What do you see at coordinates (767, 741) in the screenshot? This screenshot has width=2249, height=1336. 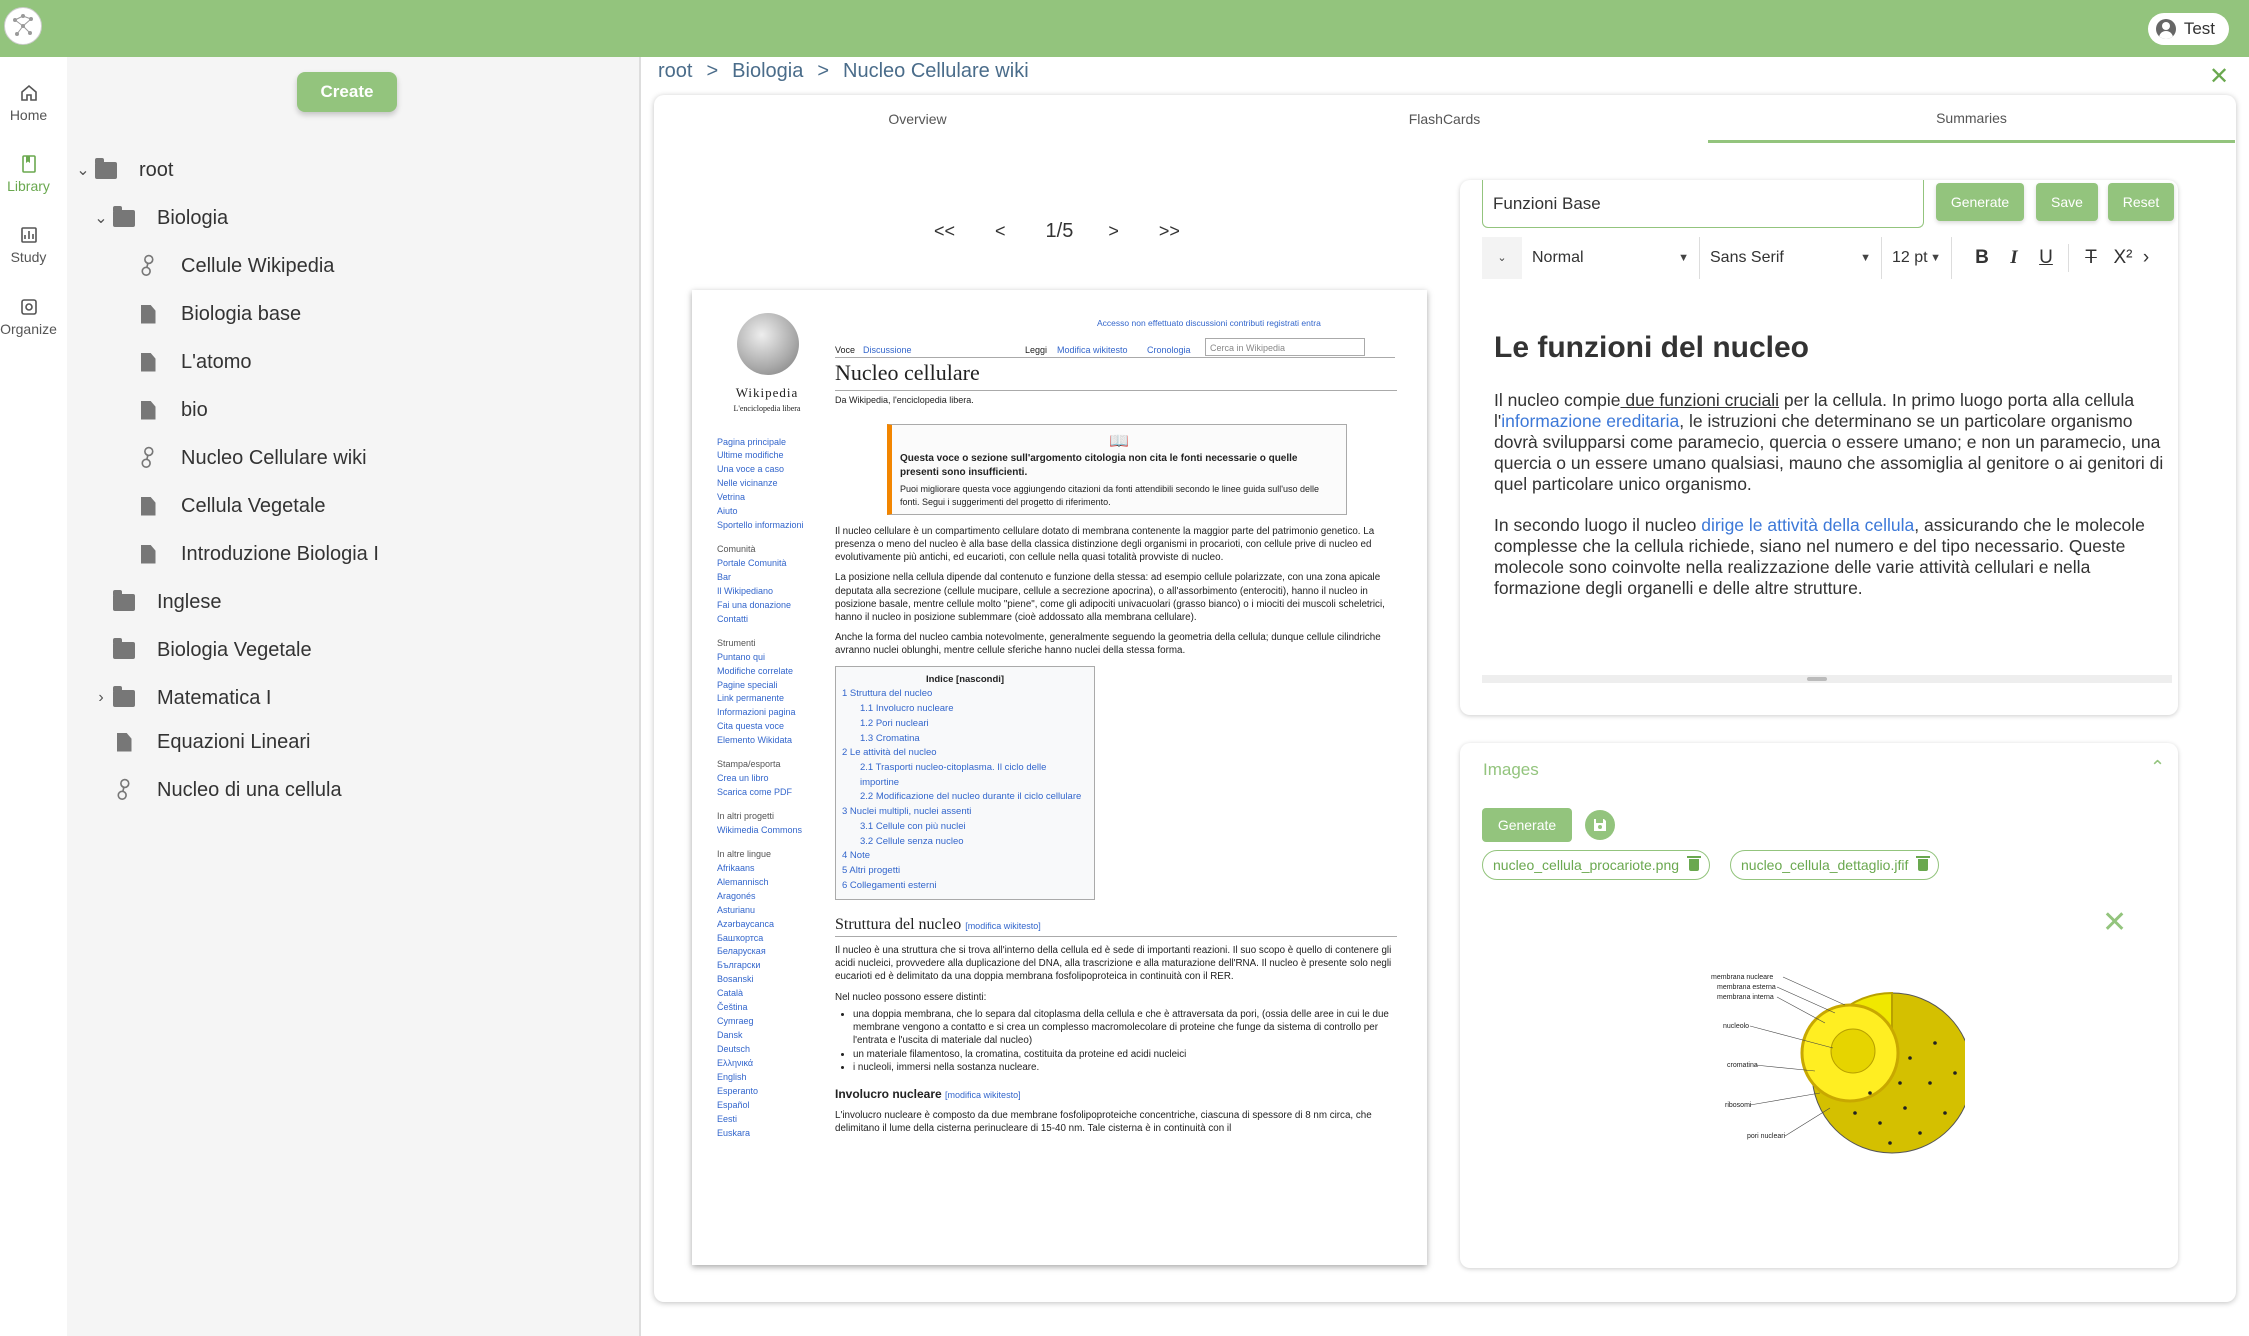 I see `wiki-link: Elemento Wikidata` at bounding box center [767, 741].